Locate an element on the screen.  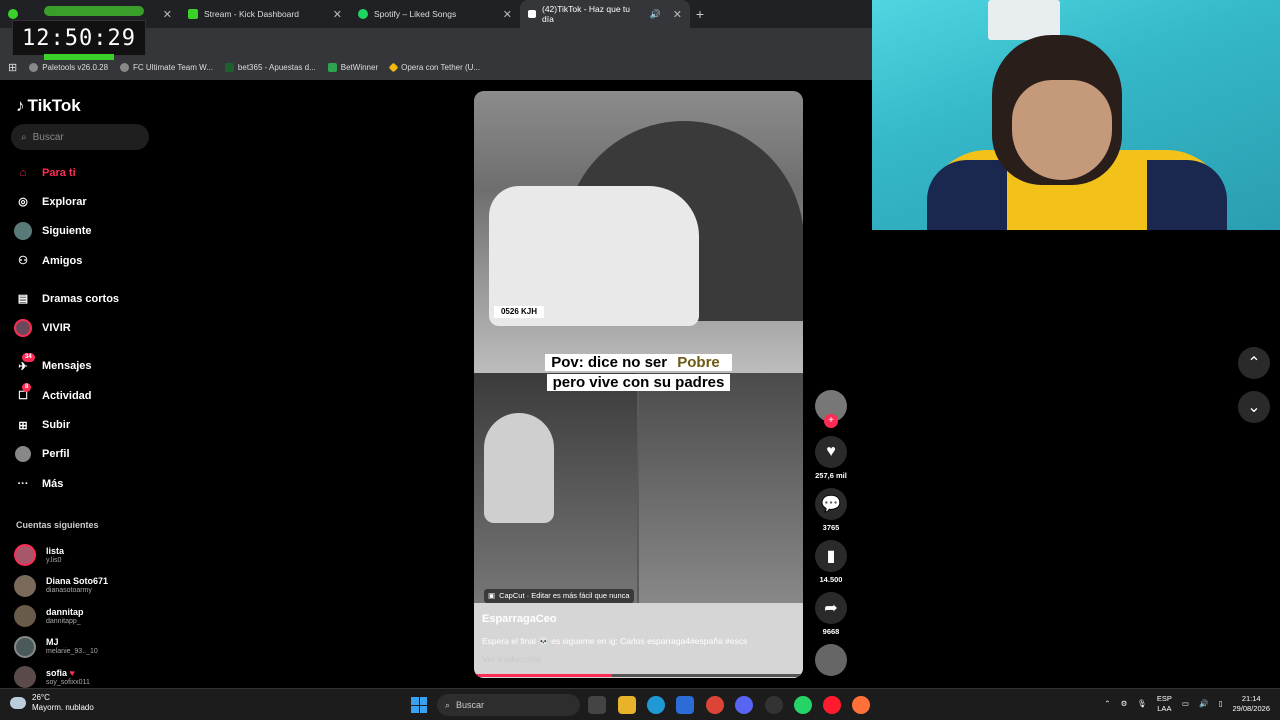
tiktok-icon is located at coordinates (532, 14).